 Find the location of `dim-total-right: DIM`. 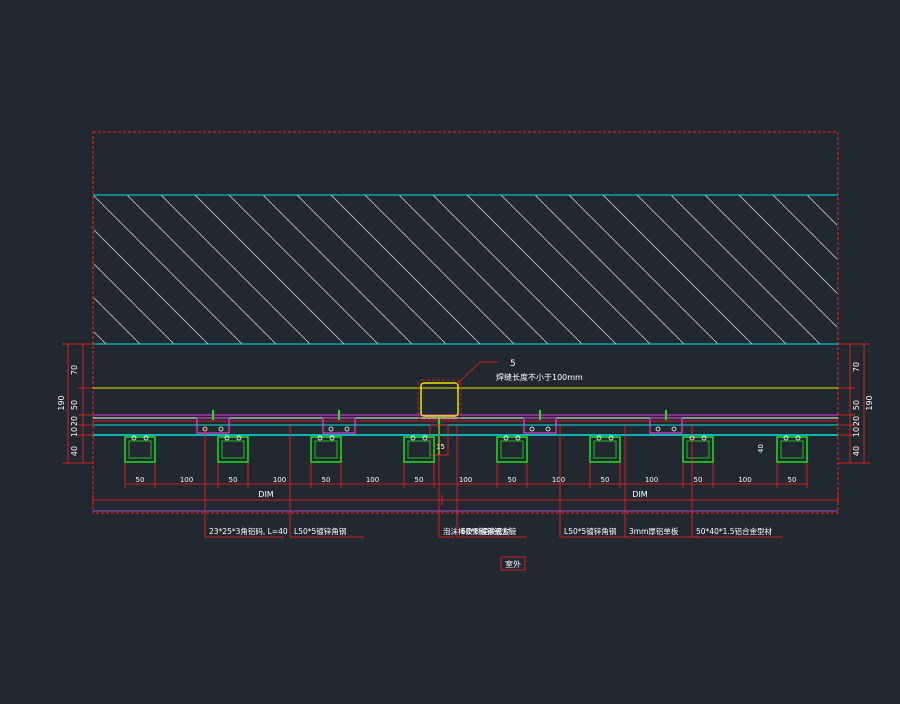

dim-total-right: DIM is located at coordinates (640, 494).